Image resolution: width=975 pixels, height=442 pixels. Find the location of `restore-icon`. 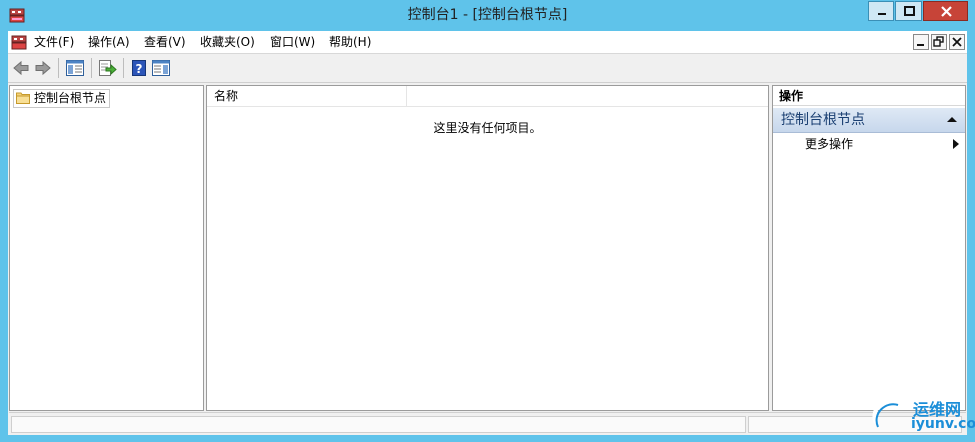

restore-icon is located at coordinates (938, 41).